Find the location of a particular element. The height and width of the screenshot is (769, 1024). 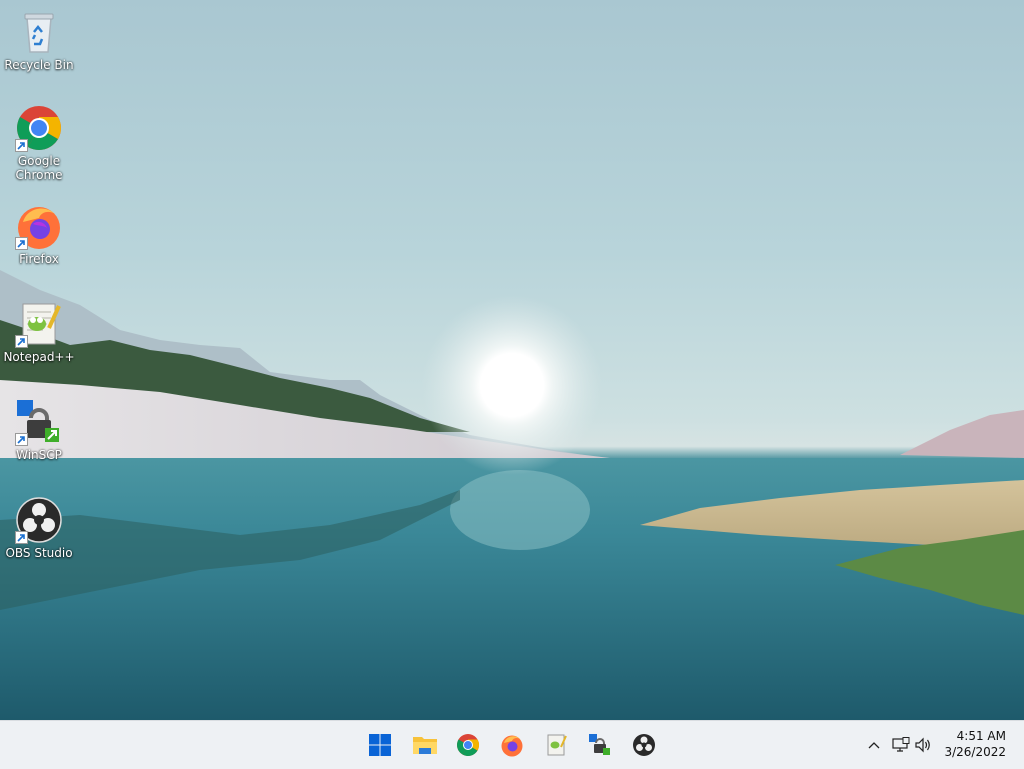

desktop-icon-label: Notepad++ is located at coordinates (39, 357).